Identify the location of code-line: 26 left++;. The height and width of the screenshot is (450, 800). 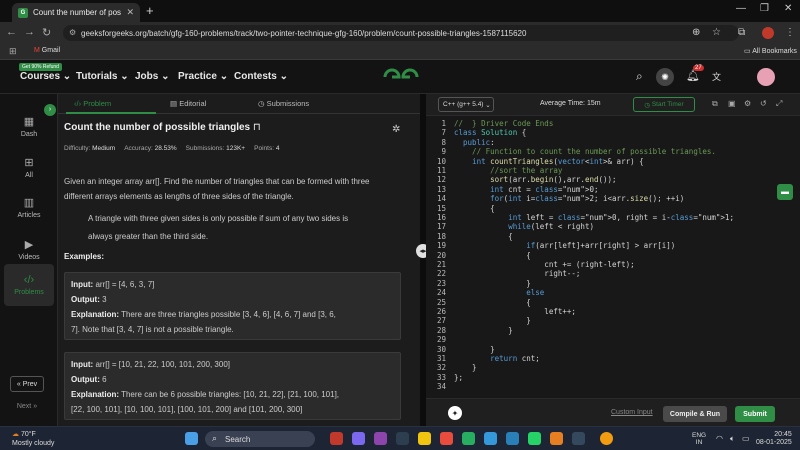
(613, 311).